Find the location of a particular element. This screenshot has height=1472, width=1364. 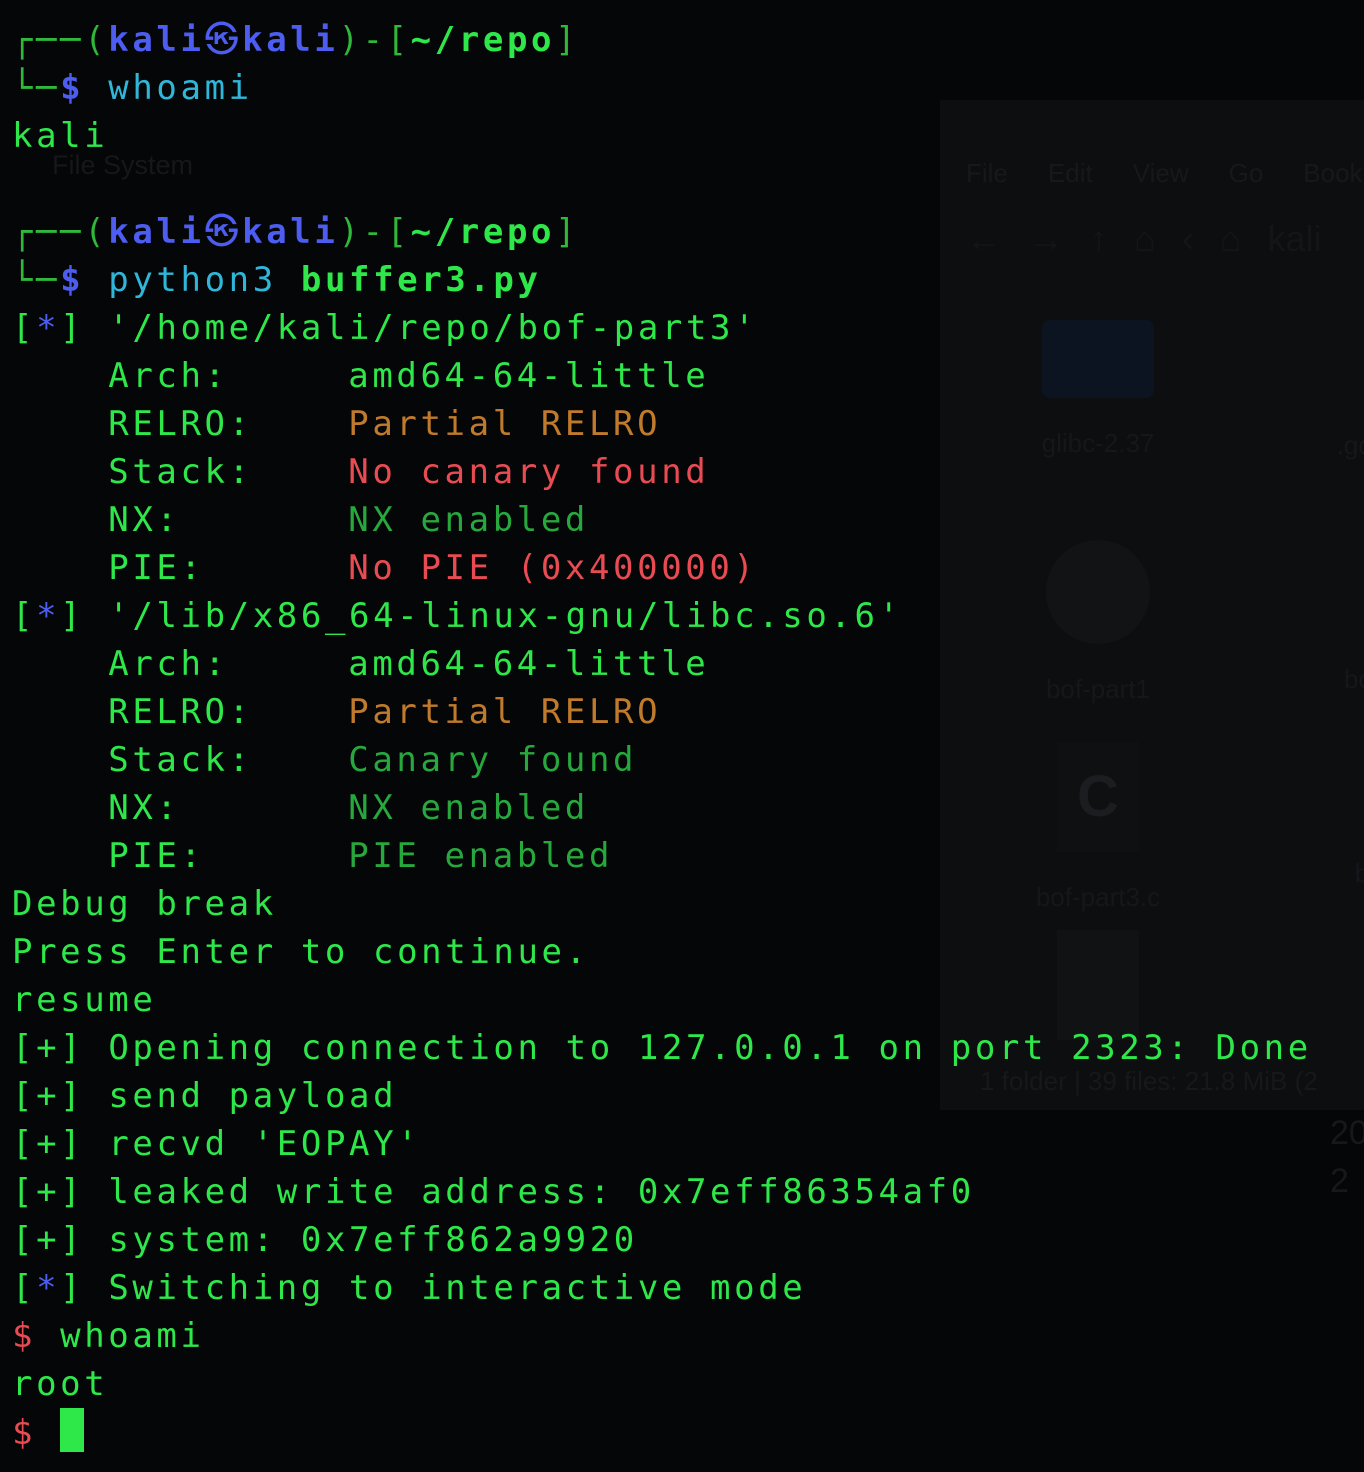

left-chevron-icon: ‹ is located at coordinates (1187, 238).